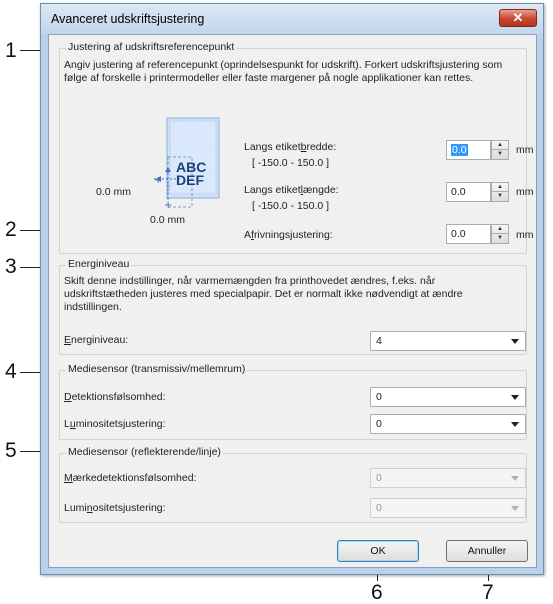 This screenshot has height=604, width=553. Describe the element at coordinates (11, 229) in the screenshot. I see `callout-2: 2` at that location.